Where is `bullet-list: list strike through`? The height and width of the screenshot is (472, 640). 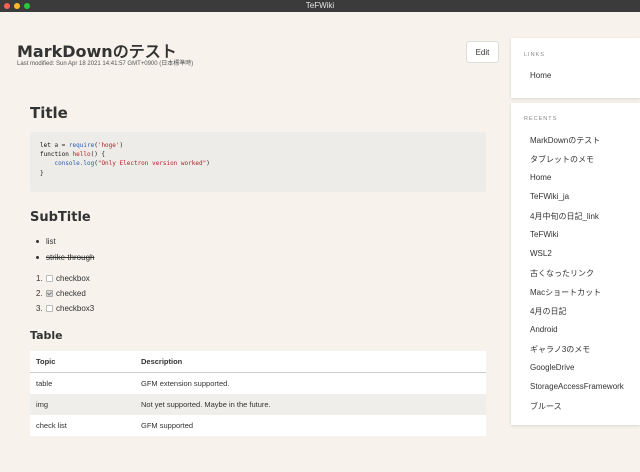
bullet-list: list strike through is located at coordinates (65, 252).